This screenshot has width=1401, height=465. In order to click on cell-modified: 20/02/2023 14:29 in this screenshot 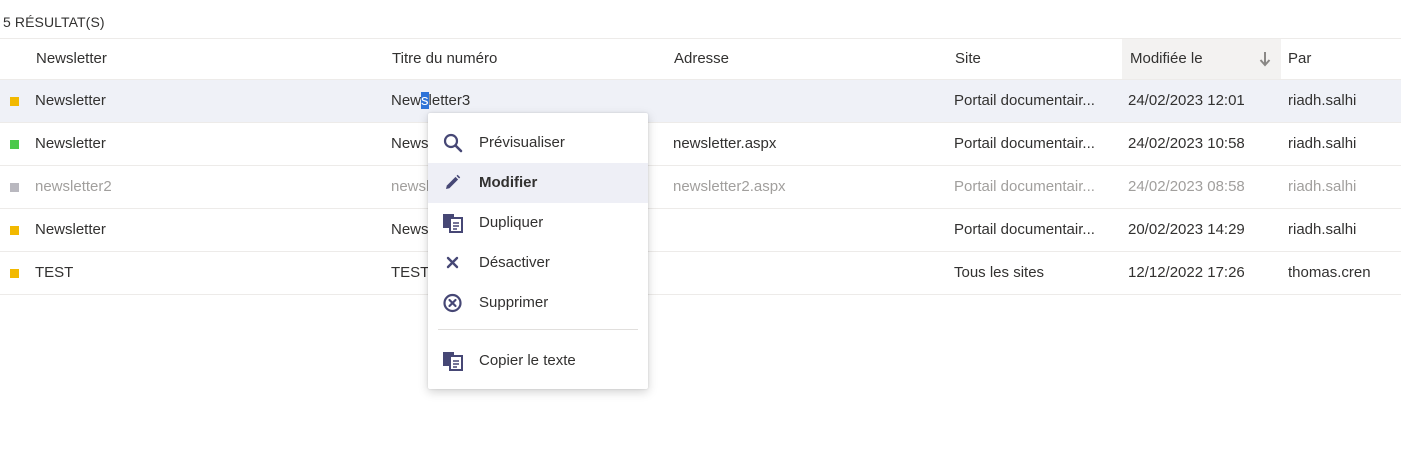, I will do `click(1186, 229)`.